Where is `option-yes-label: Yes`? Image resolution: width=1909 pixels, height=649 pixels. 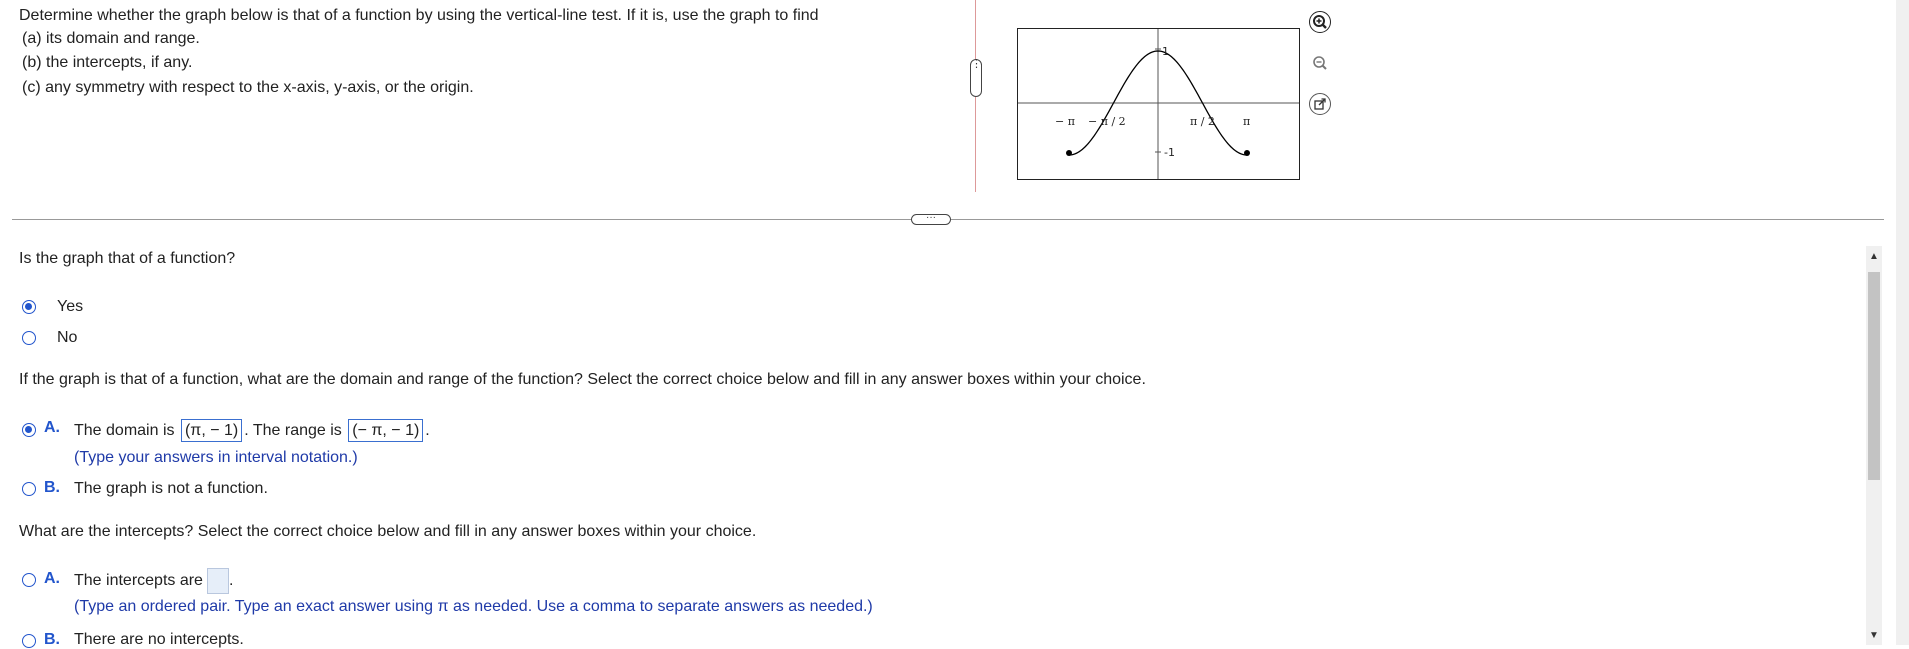
option-yes-label: Yes is located at coordinates (70, 307).